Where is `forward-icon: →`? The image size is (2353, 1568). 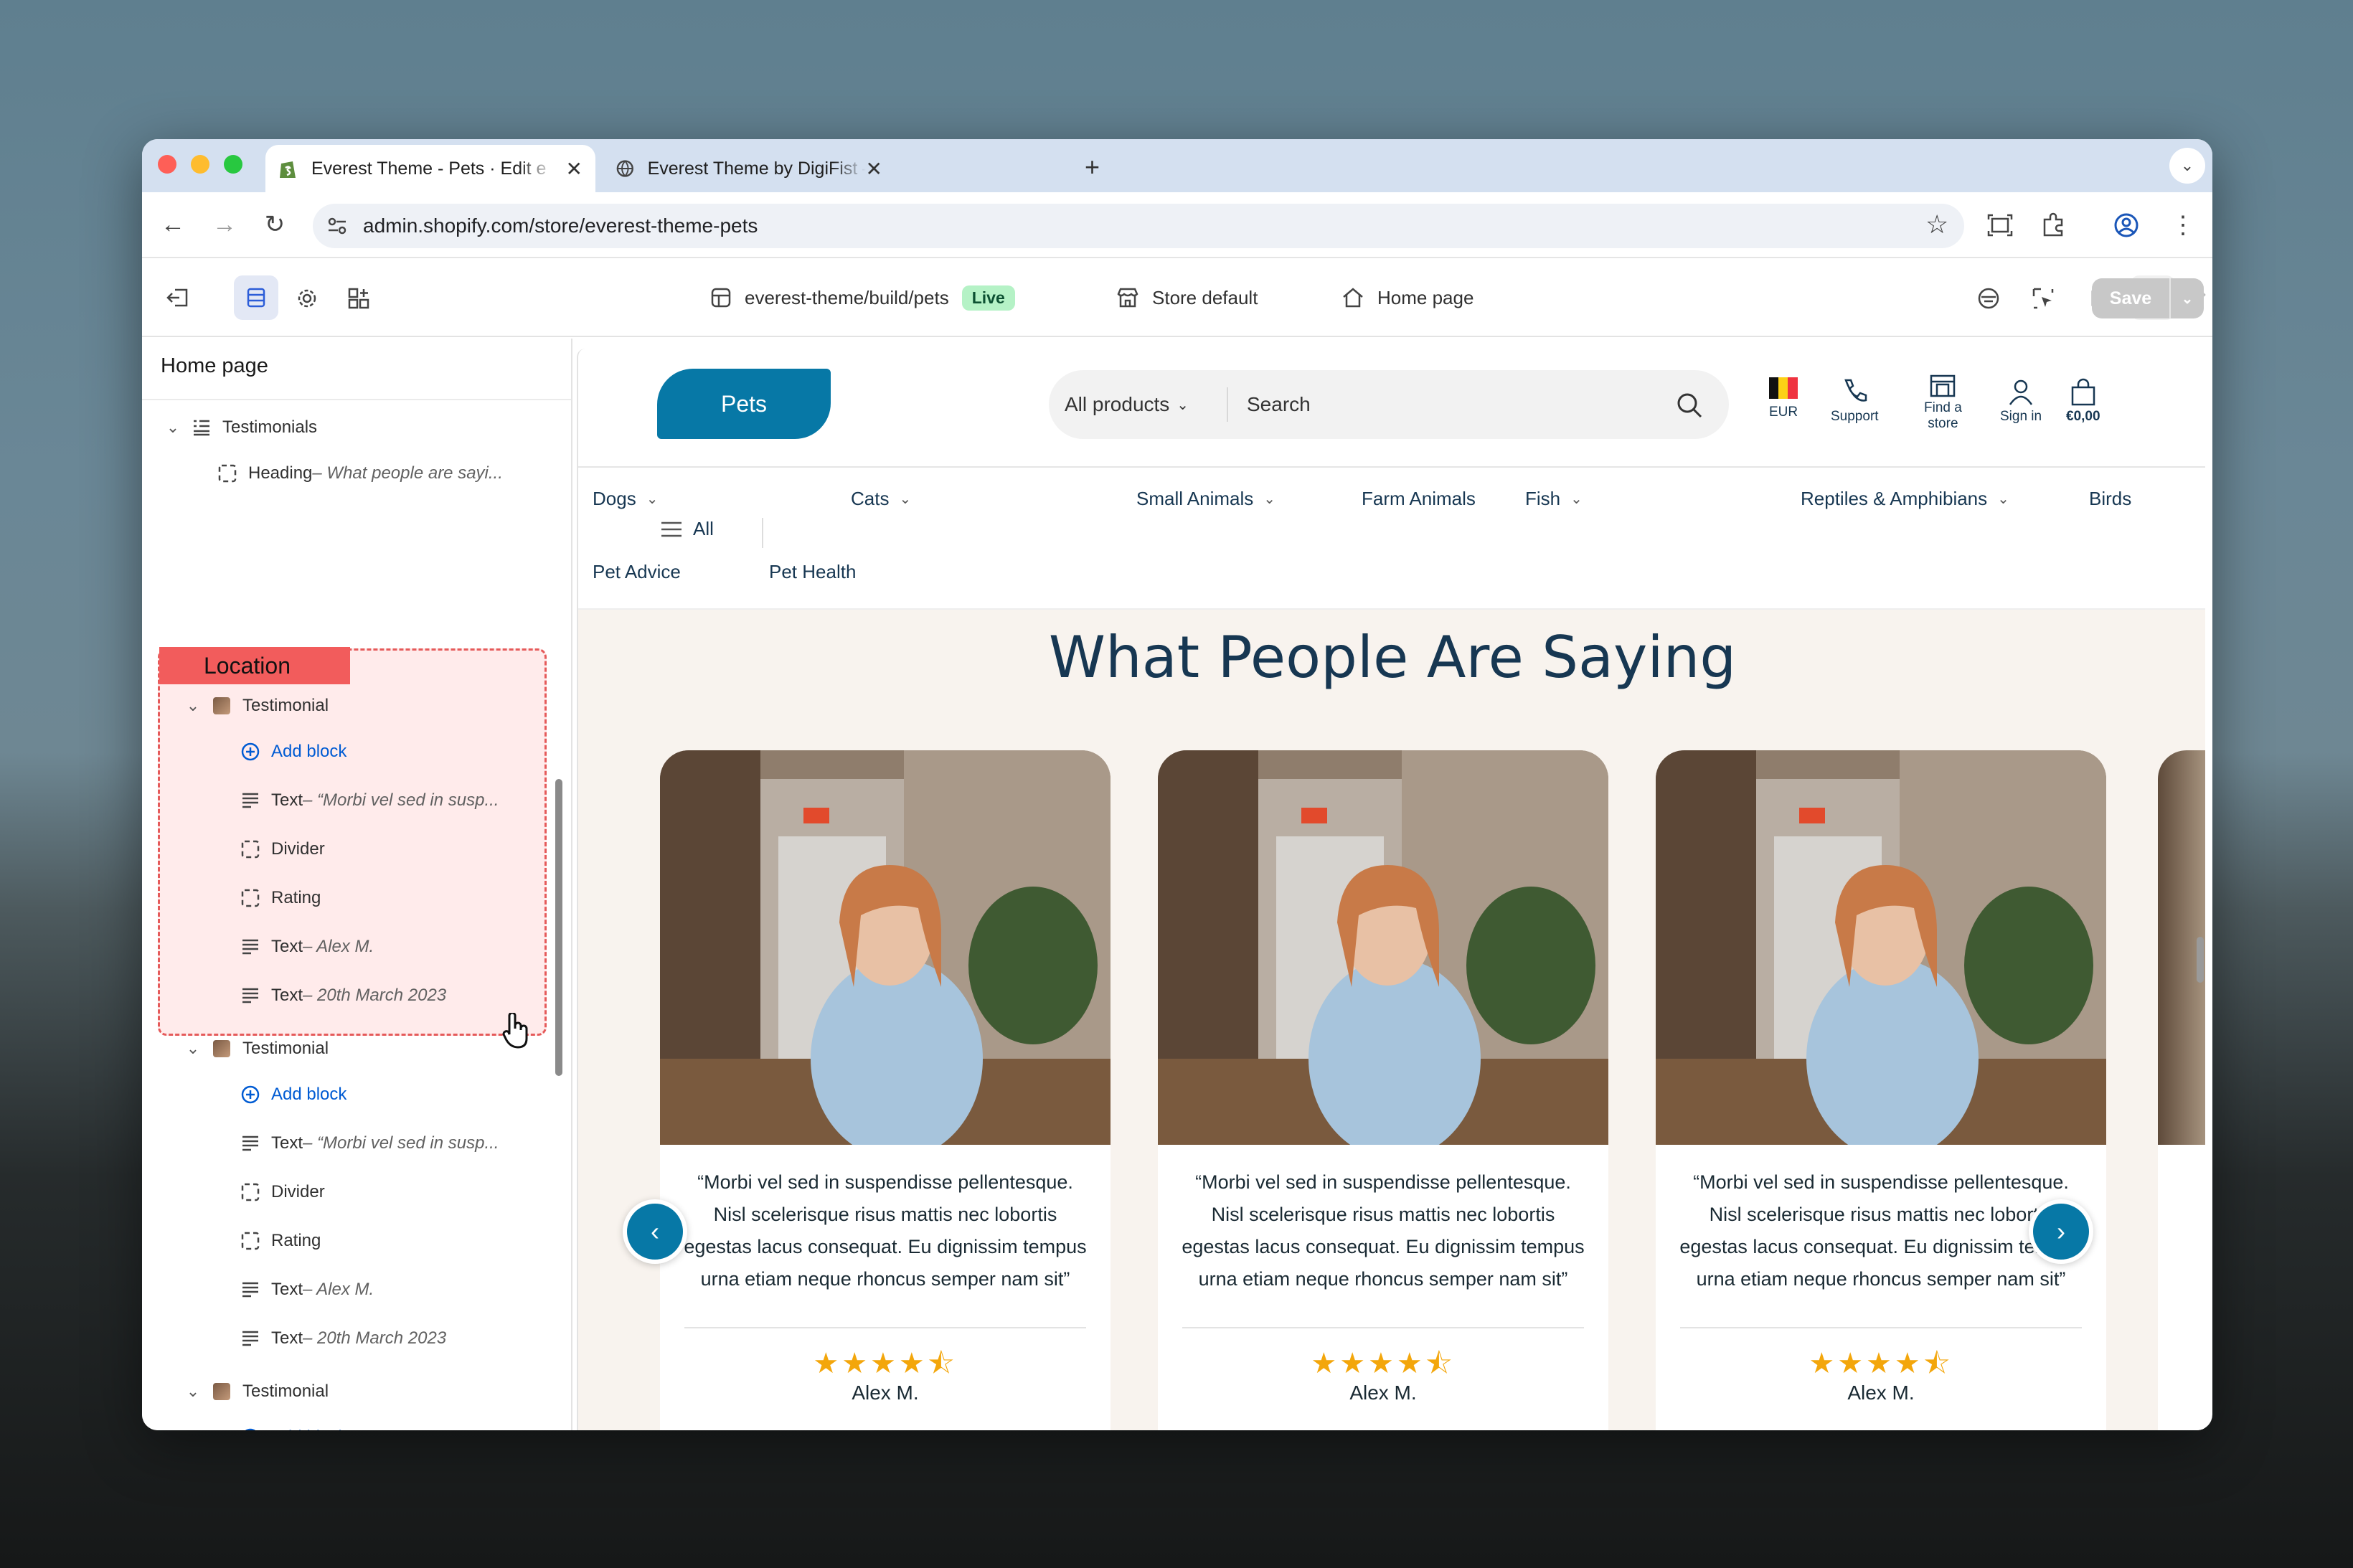 forward-icon: → is located at coordinates (224, 225).